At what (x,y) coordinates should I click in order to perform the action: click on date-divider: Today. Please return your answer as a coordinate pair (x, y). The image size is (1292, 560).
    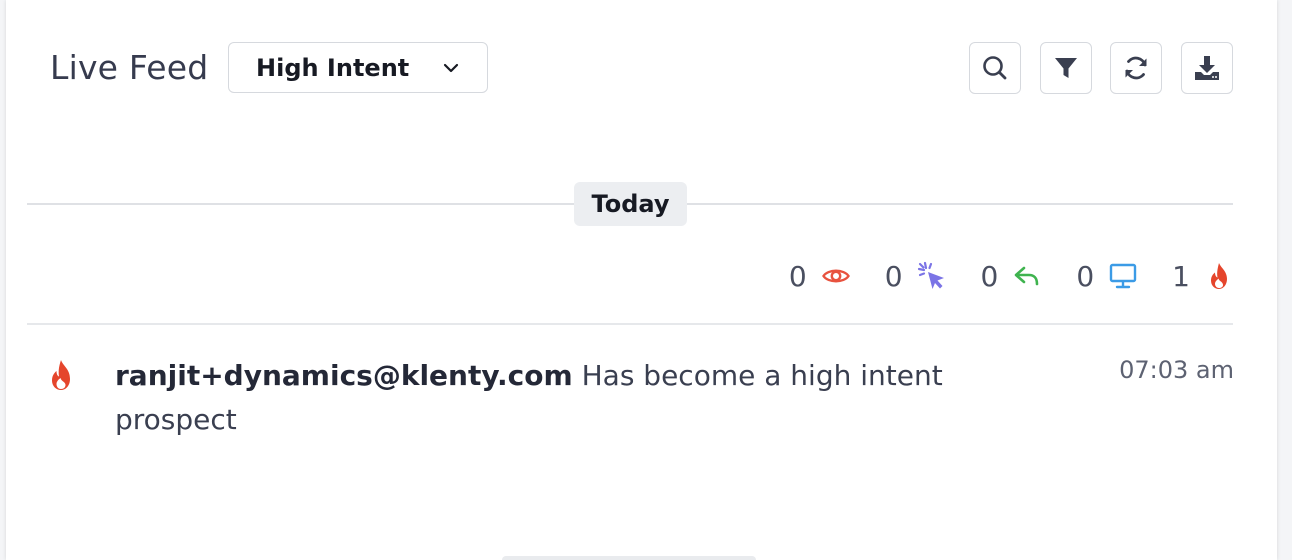
    Looking at the image, I should click on (630, 204).